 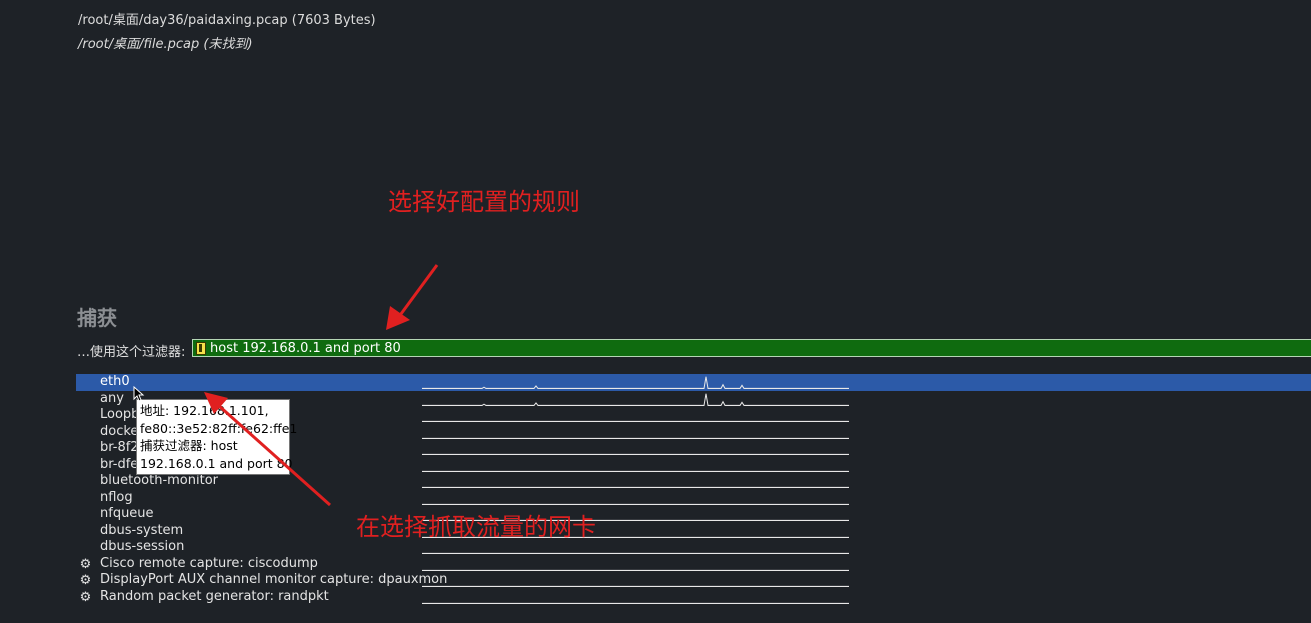 What do you see at coordinates (204, 410) in the screenshot?
I see `tooltip-line: 地址: 192.168.1.101,` at bounding box center [204, 410].